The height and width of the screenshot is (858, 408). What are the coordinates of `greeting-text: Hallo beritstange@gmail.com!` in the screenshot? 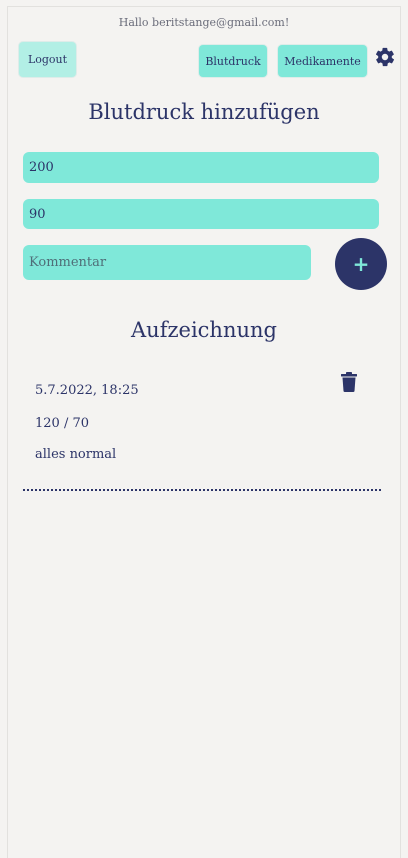 It's located at (204, 22).